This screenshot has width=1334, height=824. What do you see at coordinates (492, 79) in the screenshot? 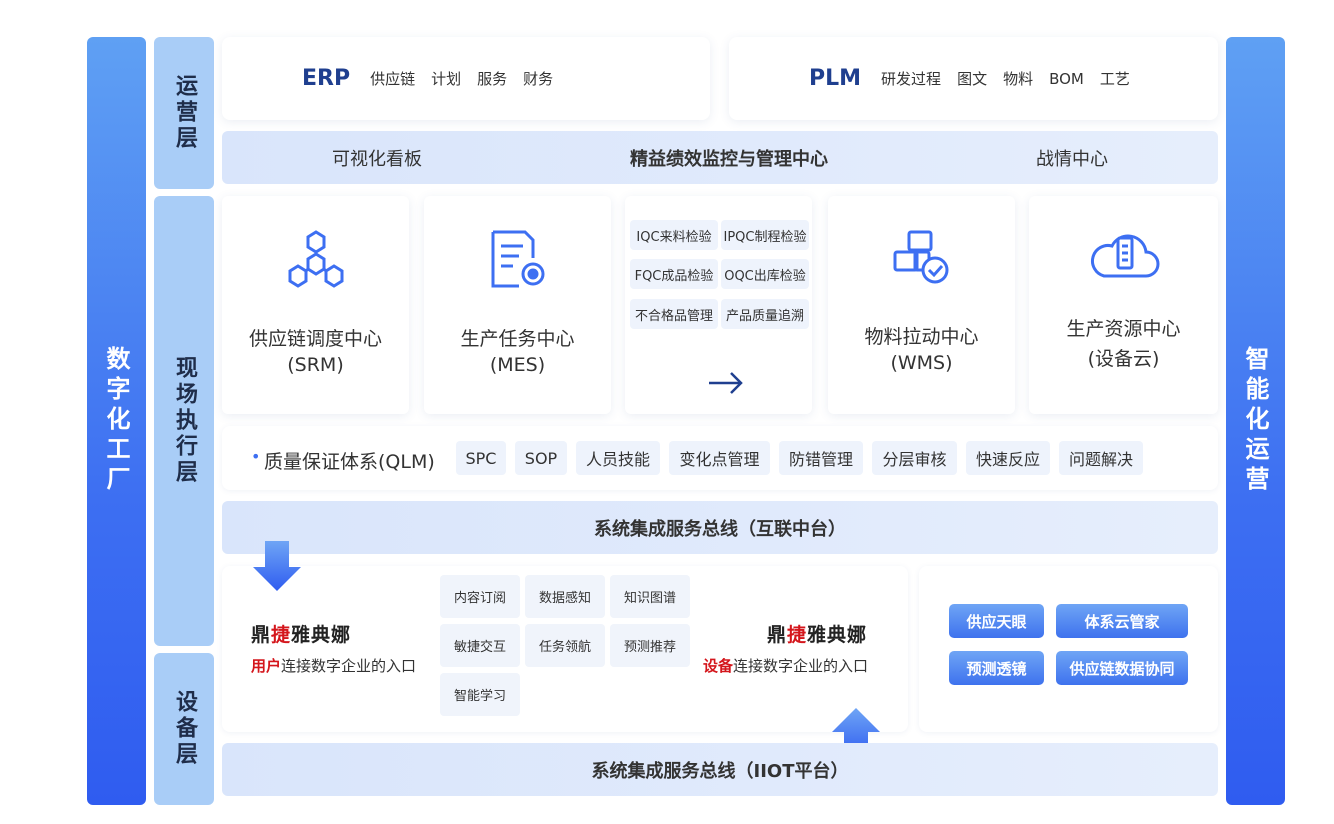
I see `erp-item: 服务` at bounding box center [492, 79].